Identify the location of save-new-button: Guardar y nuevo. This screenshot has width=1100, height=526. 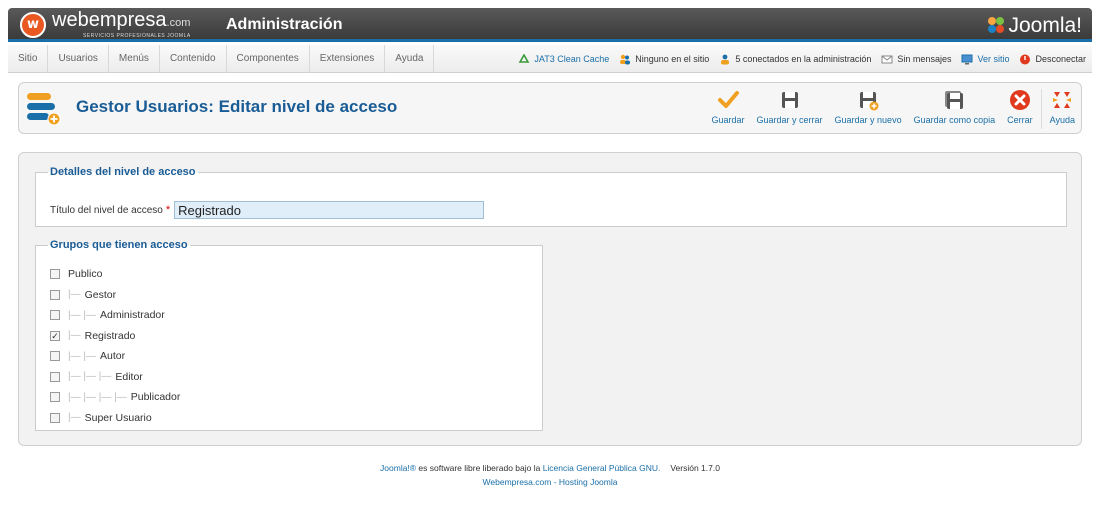
(868, 109).